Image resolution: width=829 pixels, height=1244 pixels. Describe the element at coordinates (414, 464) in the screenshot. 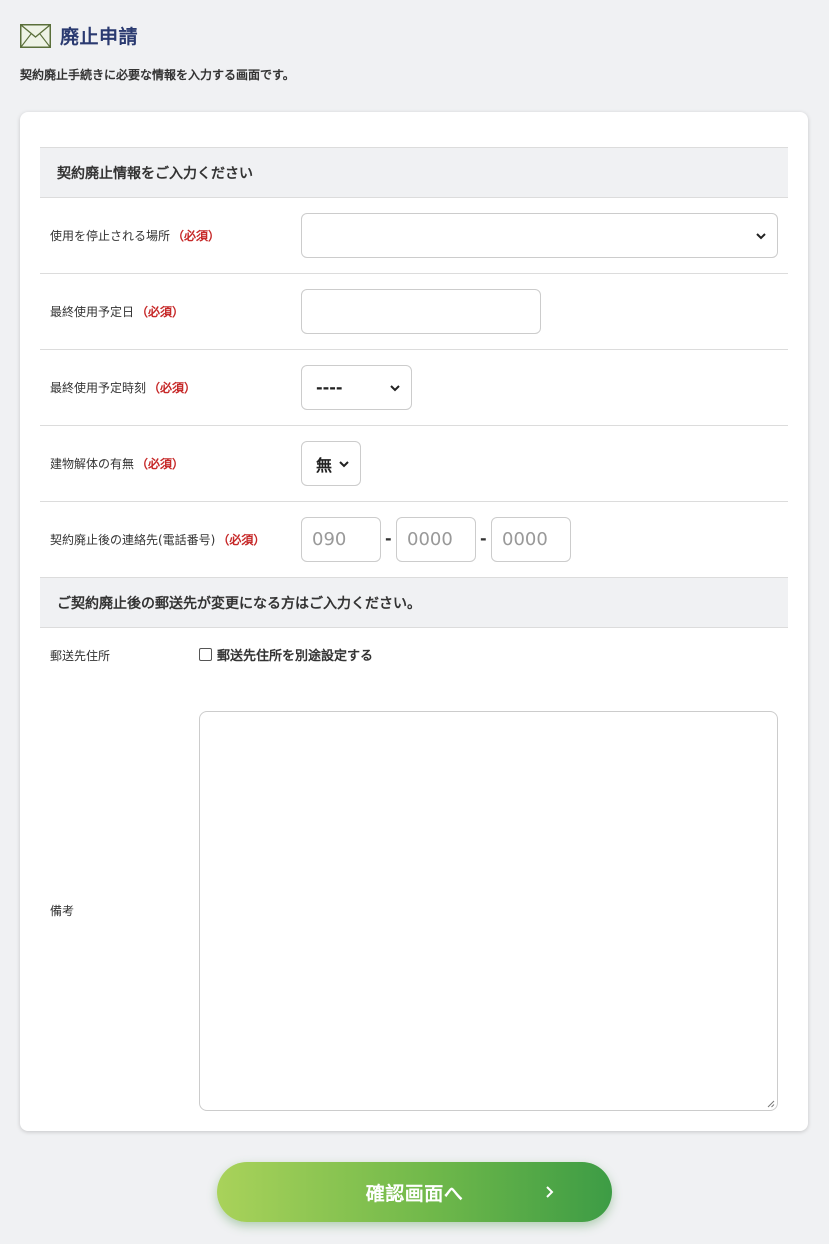

I see `form-row-demolition: 建物解体の有無 （必須） 無` at that location.